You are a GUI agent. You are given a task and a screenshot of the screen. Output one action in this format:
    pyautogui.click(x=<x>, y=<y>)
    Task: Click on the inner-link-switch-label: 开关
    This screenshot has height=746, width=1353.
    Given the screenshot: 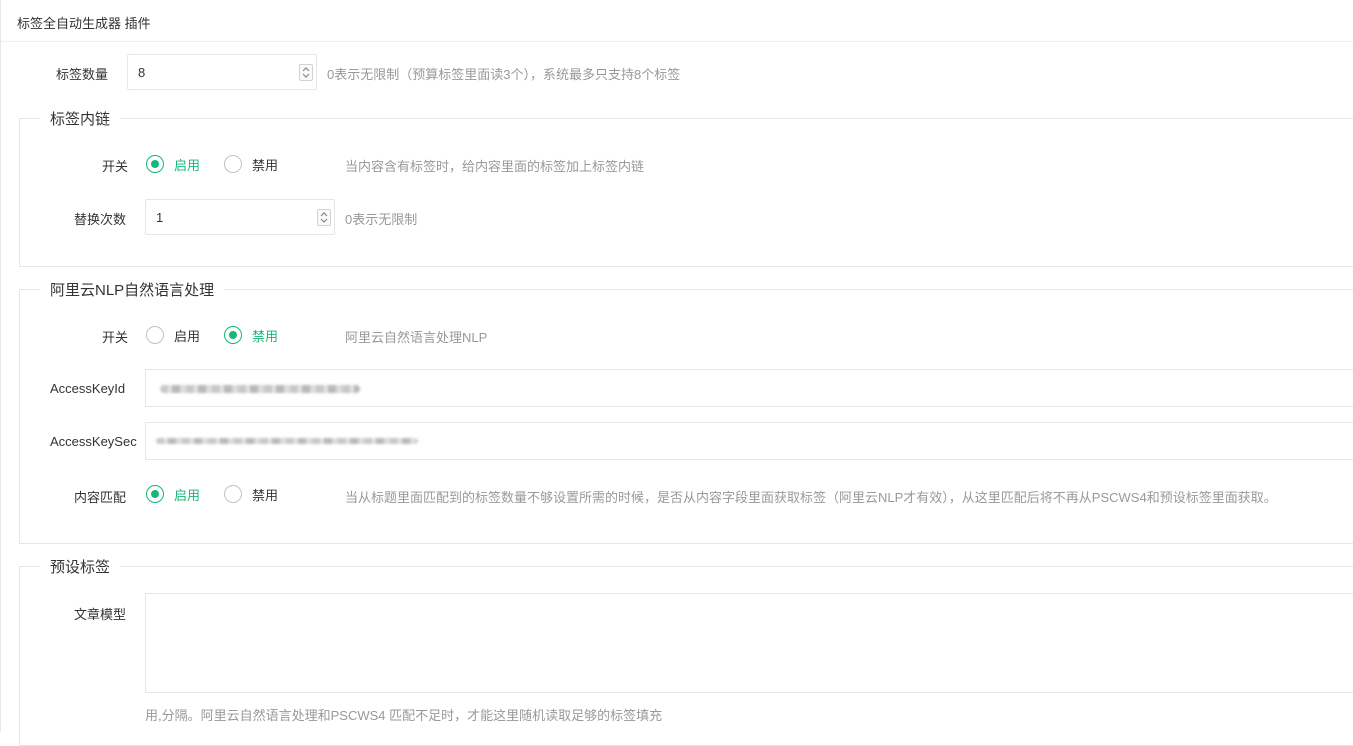 What is the action you would take?
    pyautogui.click(x=115, y=166)
    